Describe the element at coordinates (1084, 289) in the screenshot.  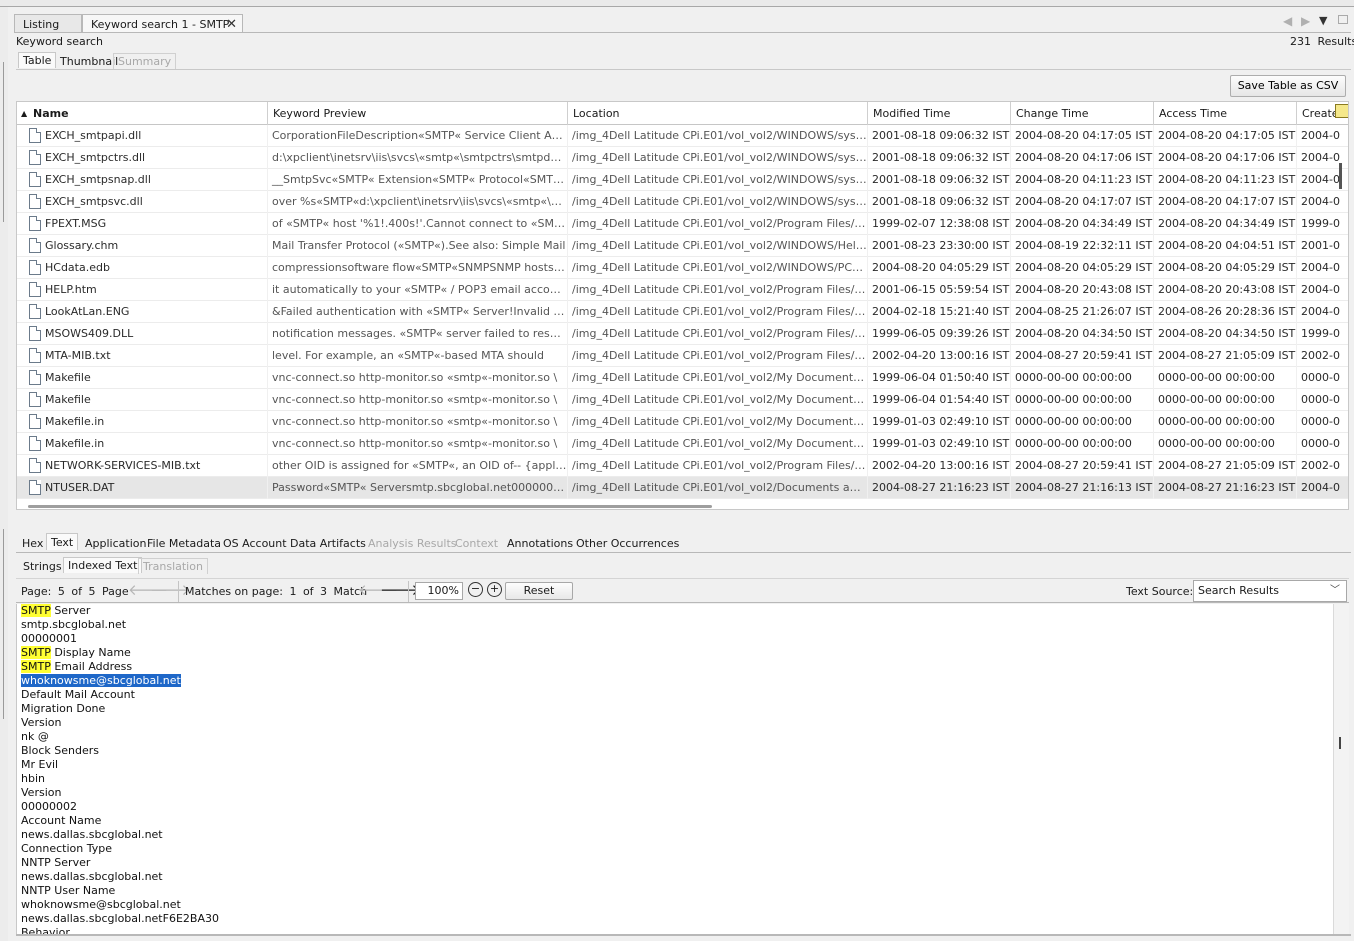
I see `cell-change: 2004-08-20 20:43:08 IST` at that location.